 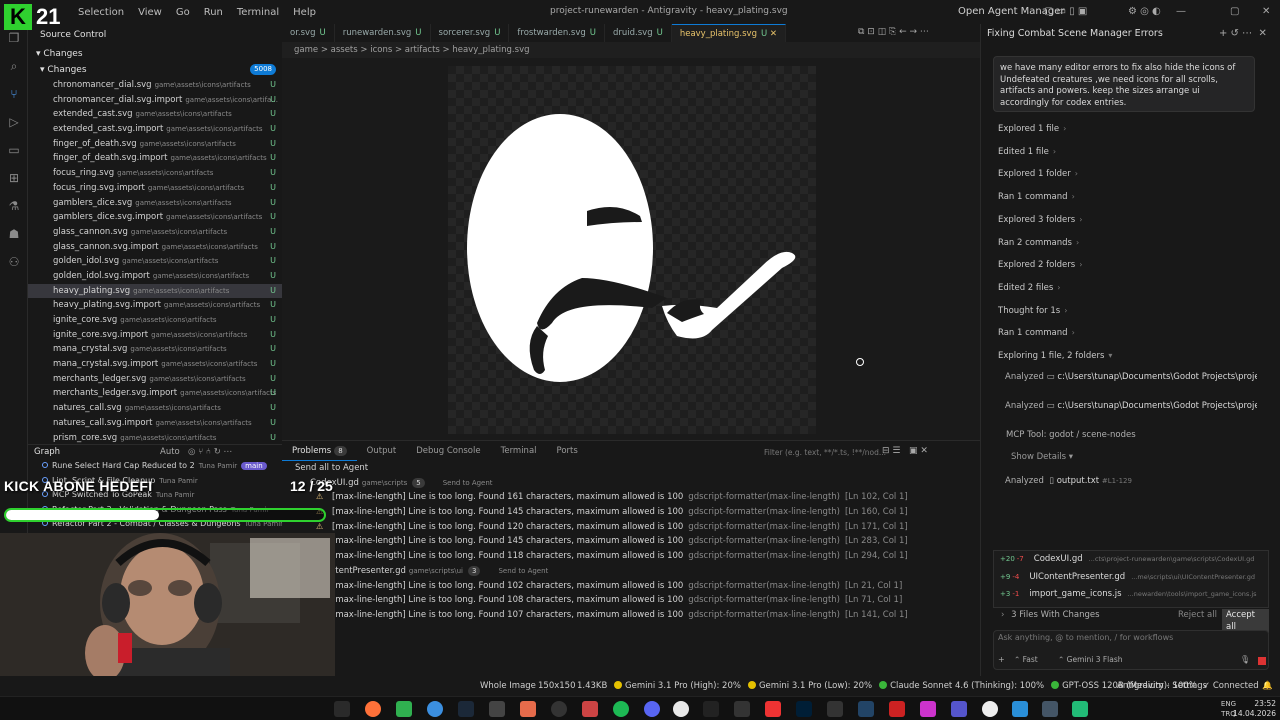 What do you see at coordinates (1040, 220) in the screenshot?
I see `agent-step: Explored 3 folders ›` at bounding box center [1040, 220].